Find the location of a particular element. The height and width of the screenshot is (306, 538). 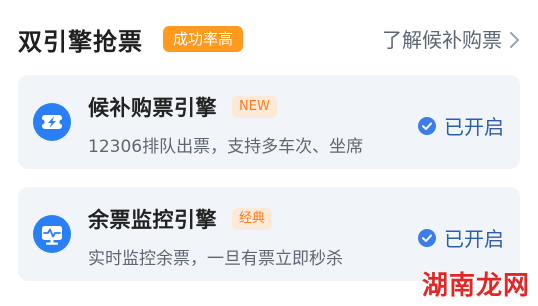

success-rate-badge: 成功率高 is located at coordinates (203, 39).